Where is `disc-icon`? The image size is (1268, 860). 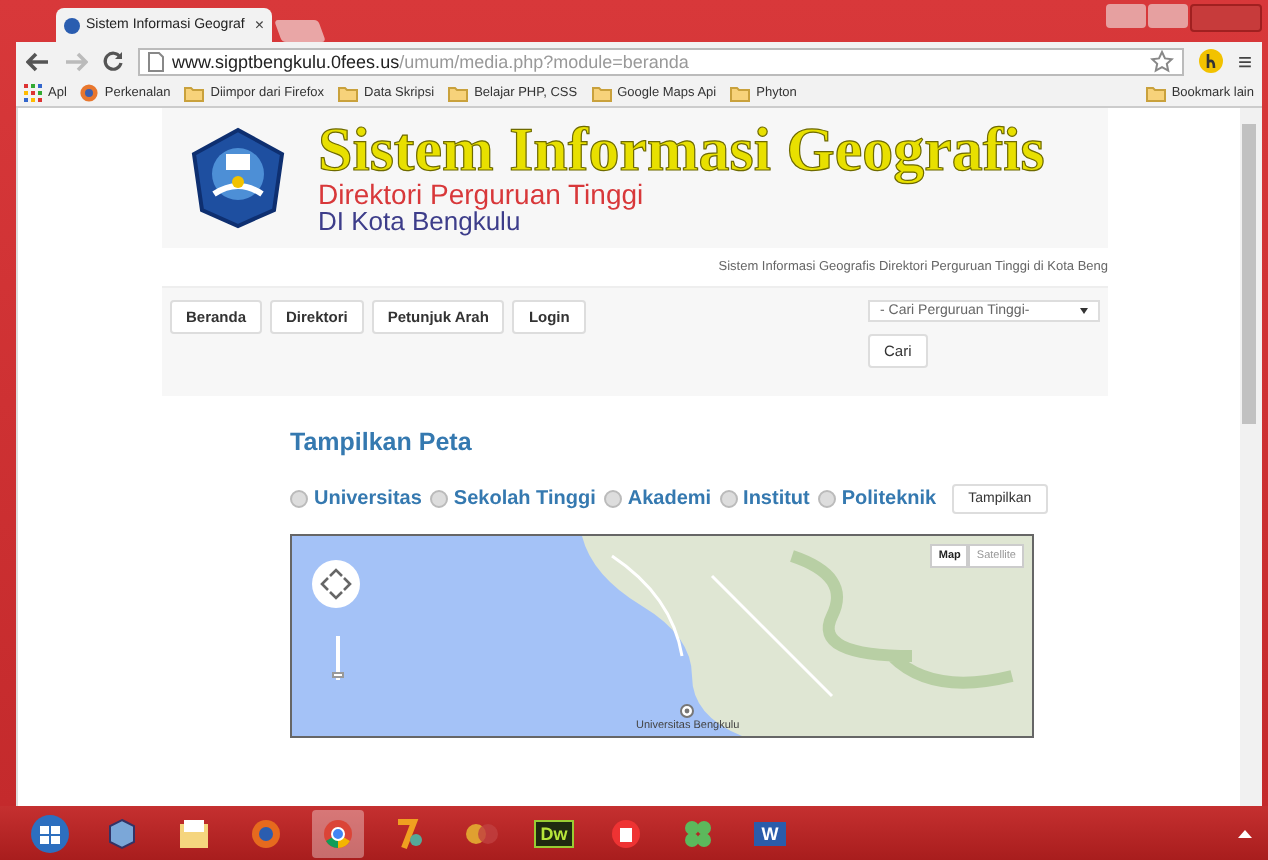
disc-icon is located at coordinates (626, 833).